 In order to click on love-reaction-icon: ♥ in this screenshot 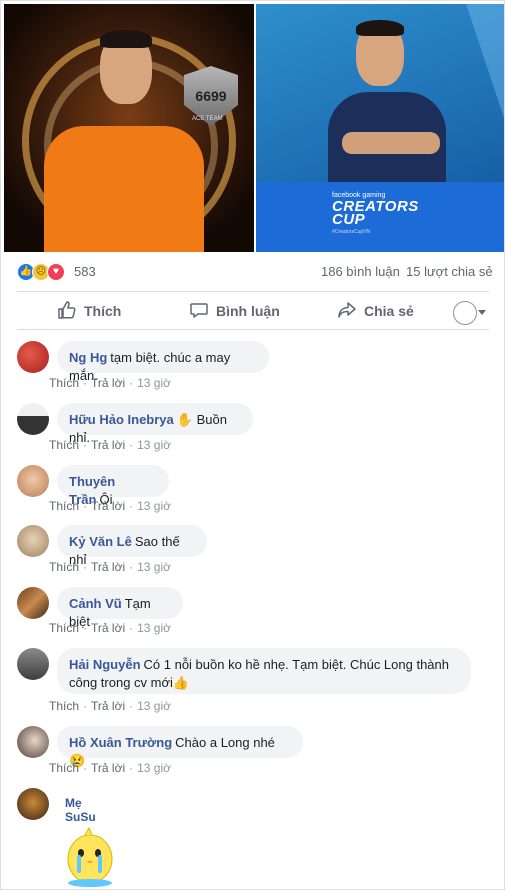, I will do `click(56, 272)`.